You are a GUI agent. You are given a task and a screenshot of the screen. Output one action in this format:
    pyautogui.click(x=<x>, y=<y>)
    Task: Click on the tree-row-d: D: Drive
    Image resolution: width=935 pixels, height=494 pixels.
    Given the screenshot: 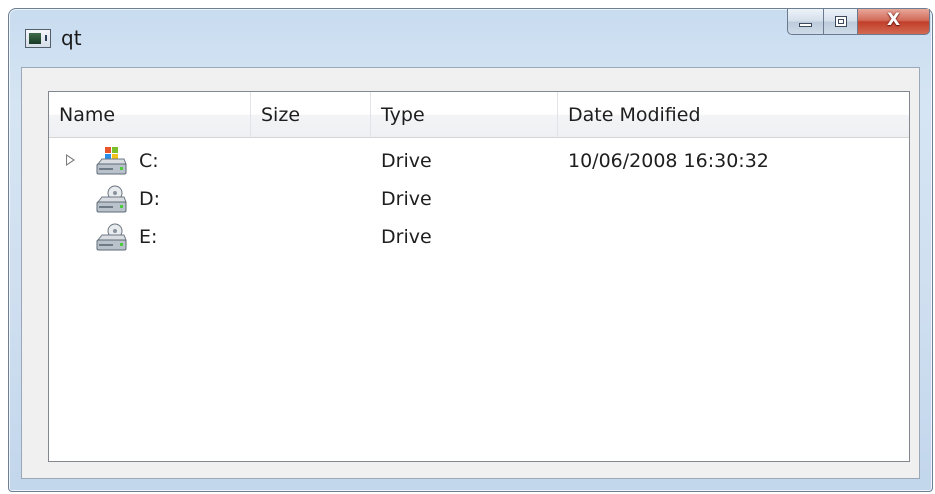 What is the action you would take?
    pyautogui.click(x=479, y=199)
    